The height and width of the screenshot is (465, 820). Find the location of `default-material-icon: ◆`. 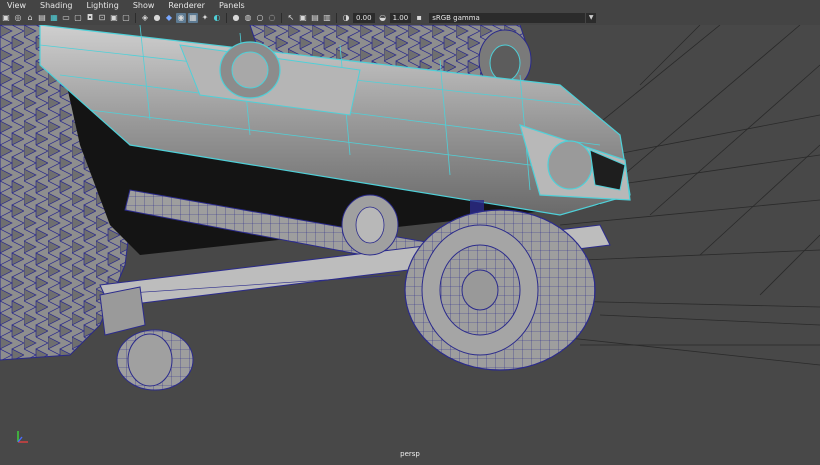

default-material-icon: ◆ is located at coordinates (169, 18).